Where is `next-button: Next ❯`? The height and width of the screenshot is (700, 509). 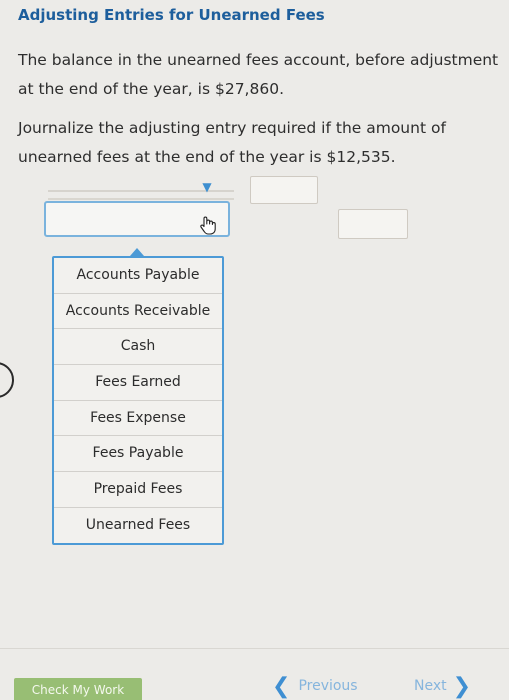
next-button: Next ❯ is located at coordinates (443, 686).